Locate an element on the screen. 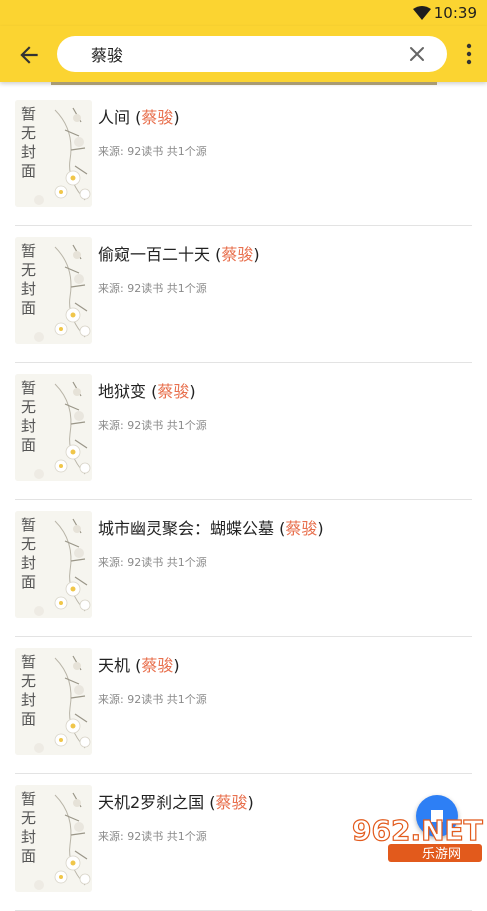 The image size is (487, 911). book-title: 天机 is located at coordinates (114, 665).